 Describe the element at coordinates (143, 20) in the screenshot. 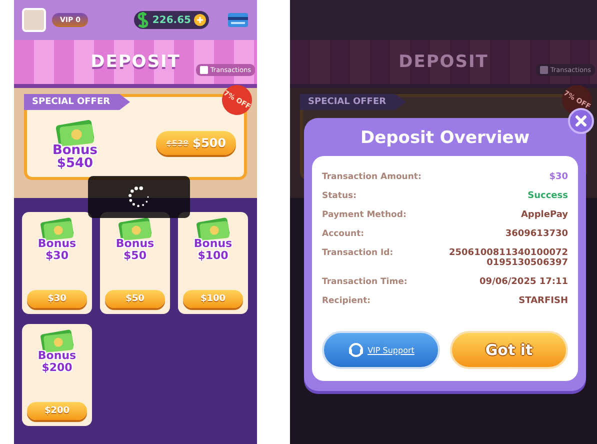

I see `dollar-icon` at that location.